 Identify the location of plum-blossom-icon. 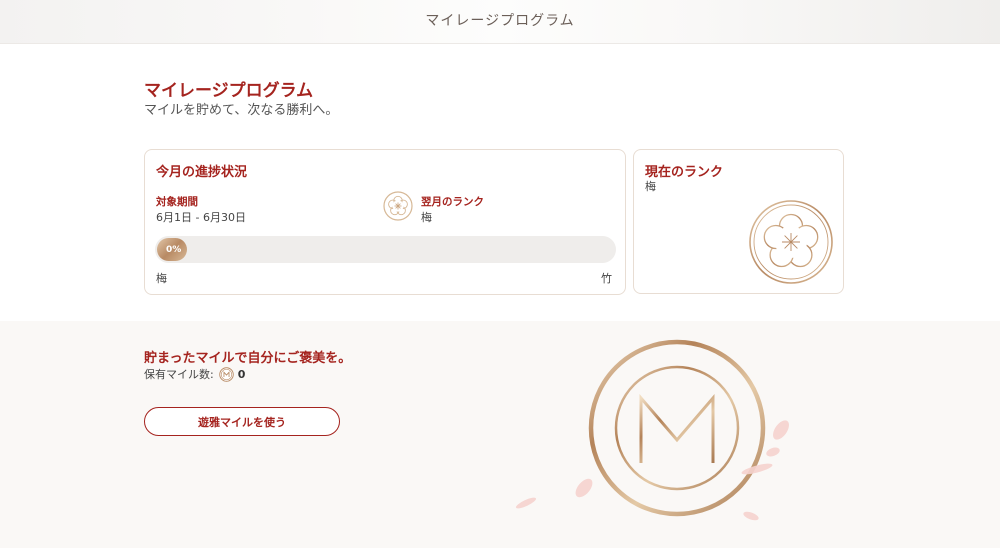
(398, 206).